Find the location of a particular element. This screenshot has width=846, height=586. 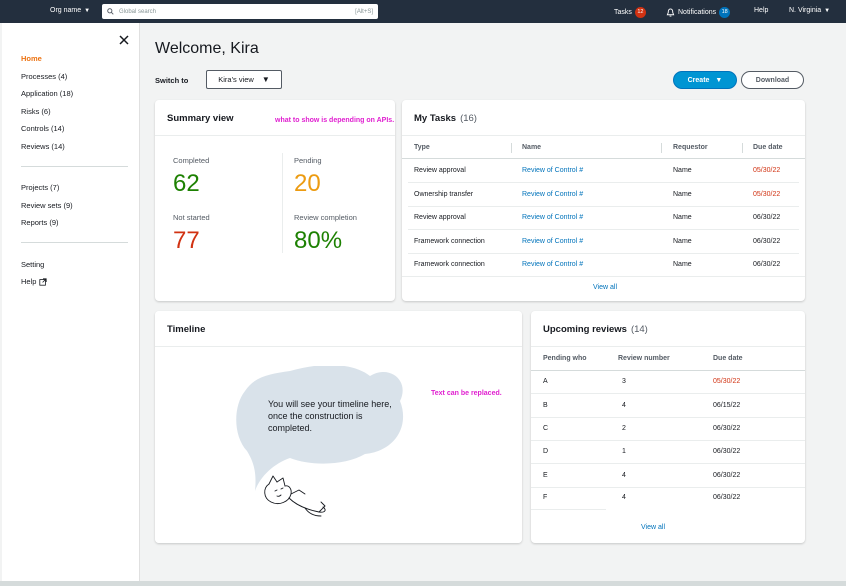

sidebar-item-risks: Risks (6) is located at coordinates (36, 111).